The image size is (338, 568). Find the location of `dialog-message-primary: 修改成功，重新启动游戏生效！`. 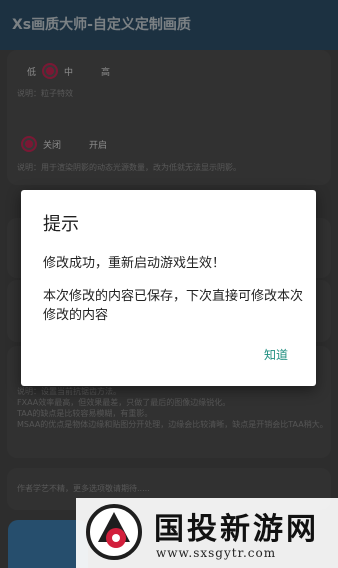

dialog-message-primary: 修改成功，重新启动游戏生效！ is located at coordinates (134, 263).